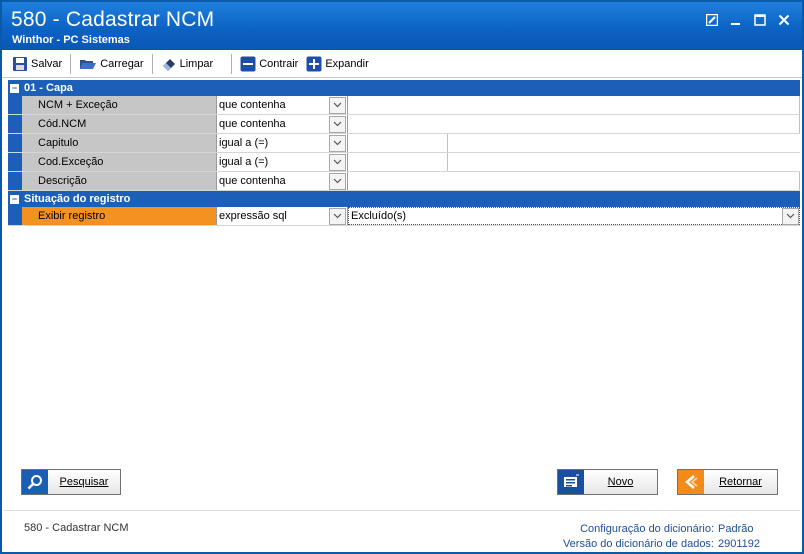  What do you see at coordinates (740, 482) in the screenshot?
I see `back-label: Retornar` at bounding box center [740, 482].